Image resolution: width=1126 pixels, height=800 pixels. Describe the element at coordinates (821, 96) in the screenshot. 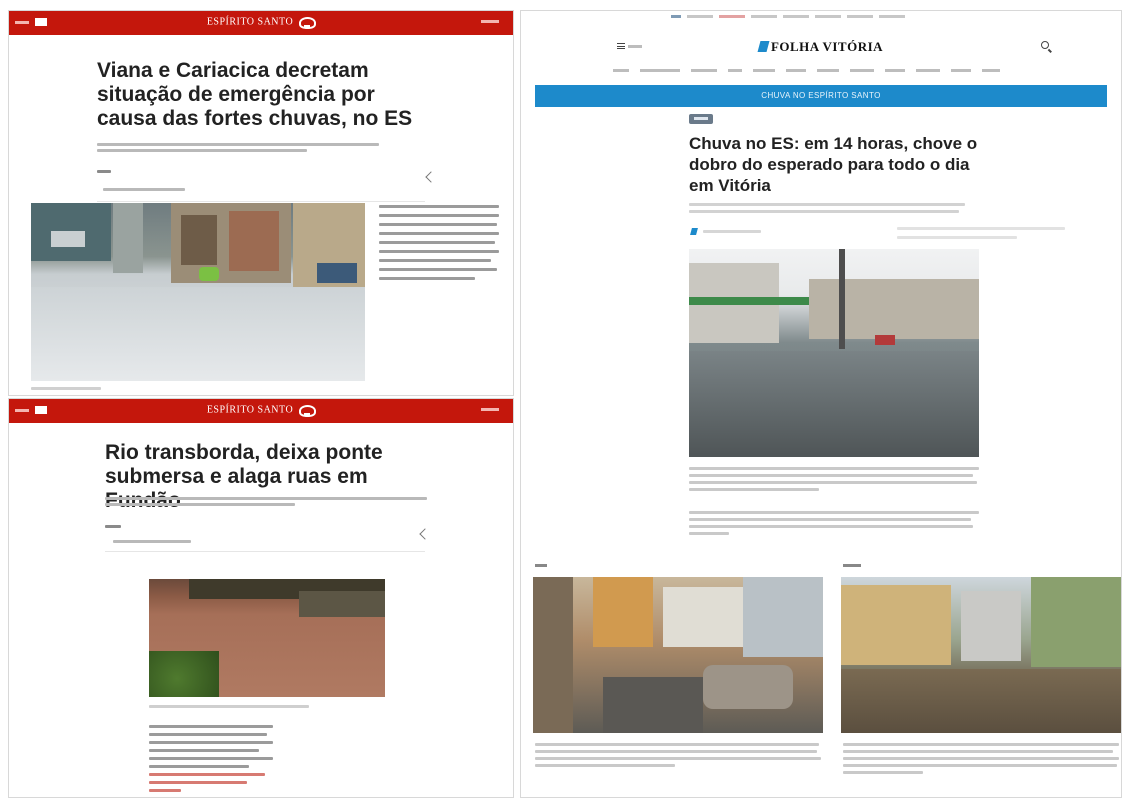

I see `section-banner: CHUVA NO ESPÍRITO SANTO` at that location.